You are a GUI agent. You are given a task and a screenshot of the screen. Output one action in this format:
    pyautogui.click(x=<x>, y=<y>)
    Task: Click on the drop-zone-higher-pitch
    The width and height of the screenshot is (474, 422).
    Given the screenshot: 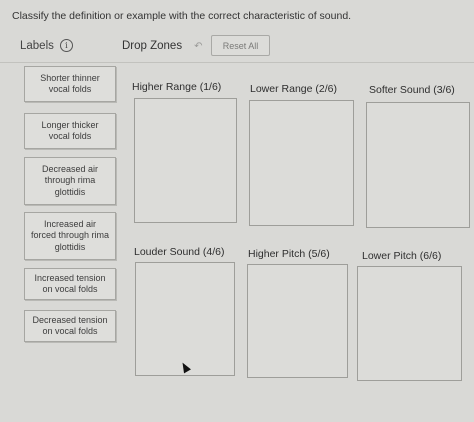 What is the action you would take?
    pyautogui.click(x=297, y=321)
    